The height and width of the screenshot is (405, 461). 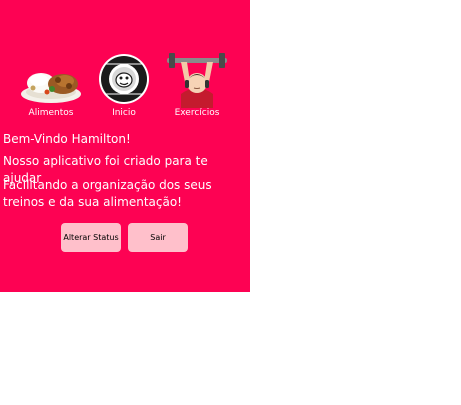 I want to click on nav-exercicios: Exercícios, so click(x=197, y=84).